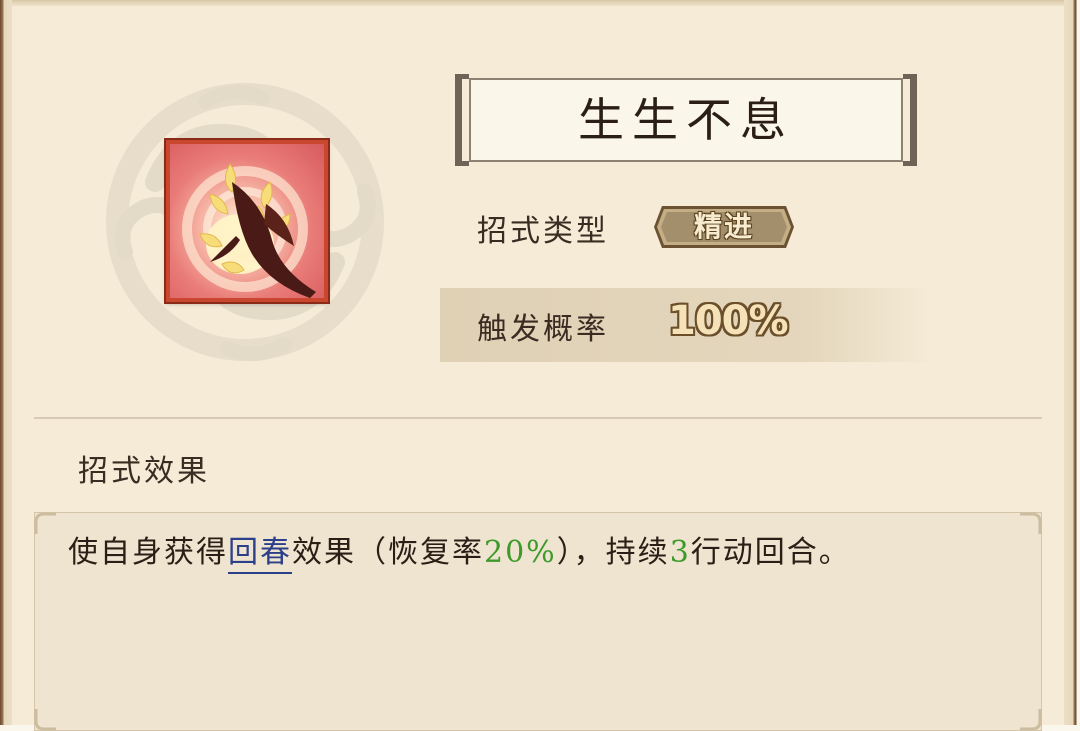 This screenshot has width=1080, height=731. Describe the element at coordinates (728, 321) in the screenshot. I see `trigger-rate-value: 100%` at that location.